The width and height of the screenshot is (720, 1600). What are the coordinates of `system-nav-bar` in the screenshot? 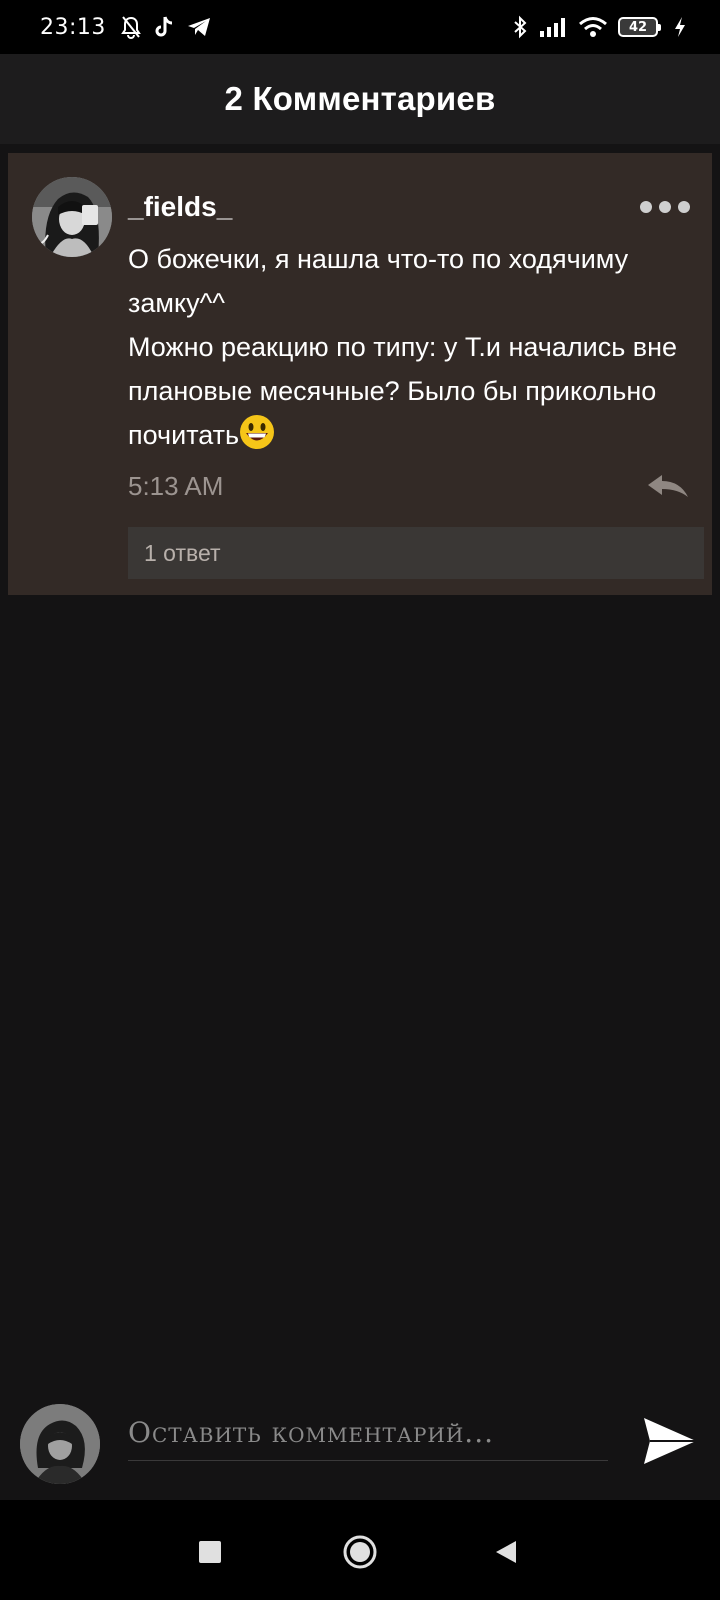 It's located at (360, 1550).